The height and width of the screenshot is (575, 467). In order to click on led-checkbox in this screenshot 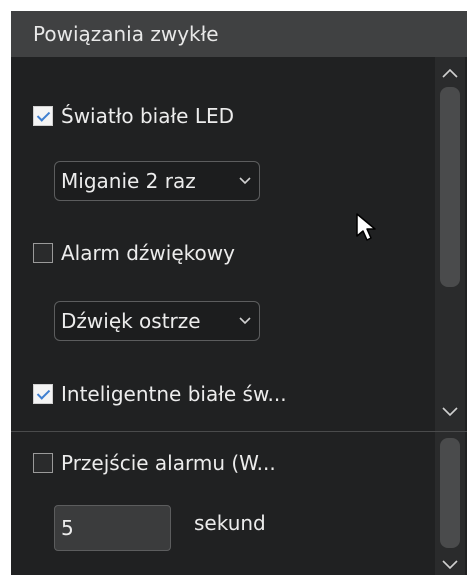, I will do `click(43, 116)`.